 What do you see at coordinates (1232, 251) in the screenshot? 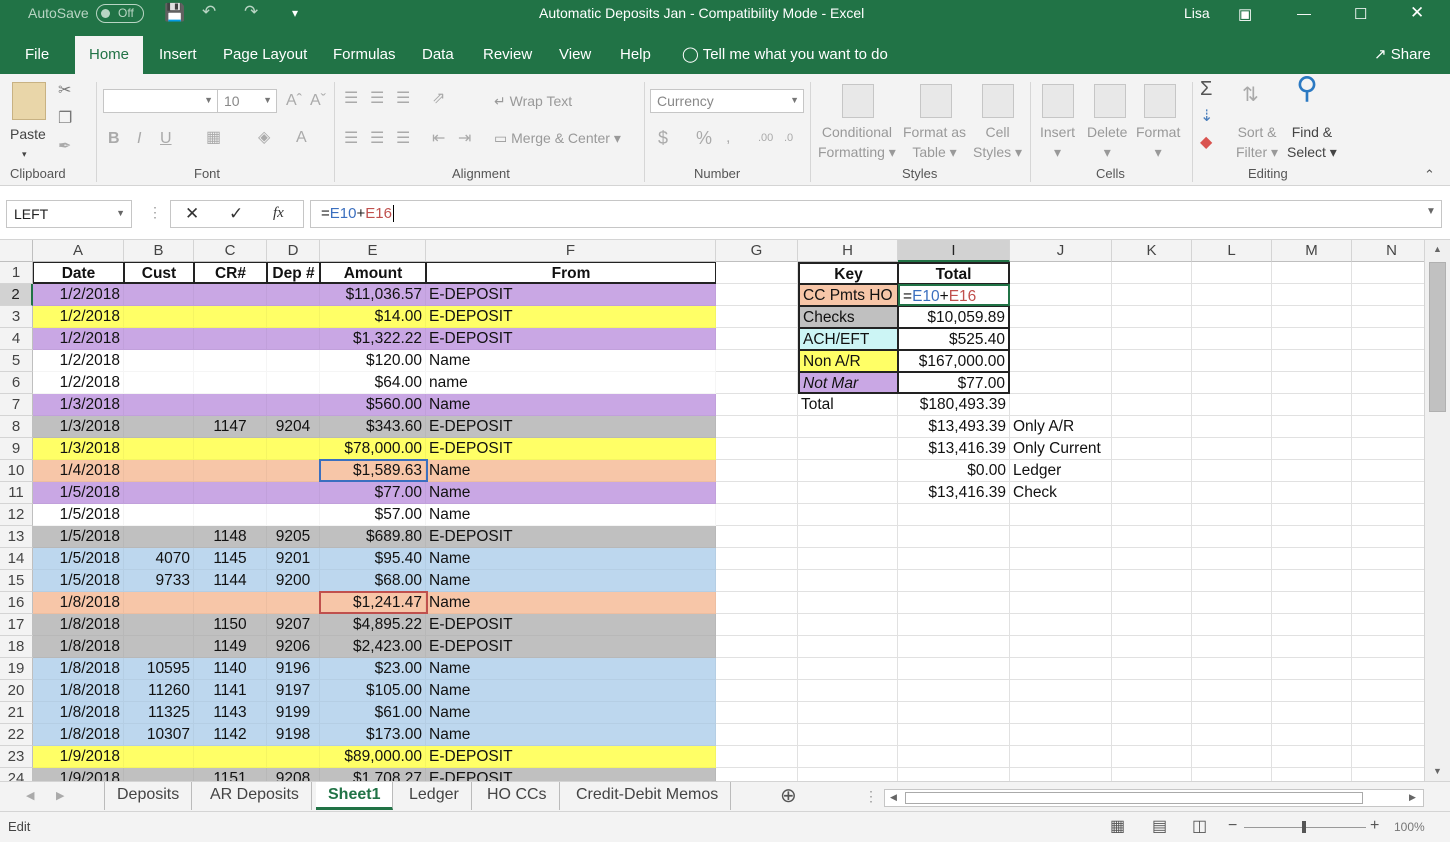
I see `column-header-l: L` at bounding box center [1232, 251].